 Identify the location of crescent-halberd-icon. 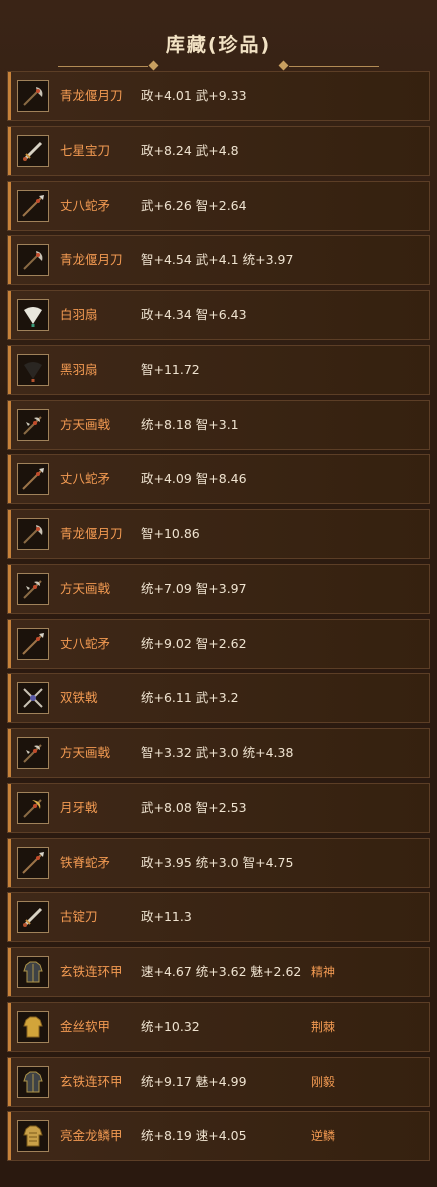
(33, 807).